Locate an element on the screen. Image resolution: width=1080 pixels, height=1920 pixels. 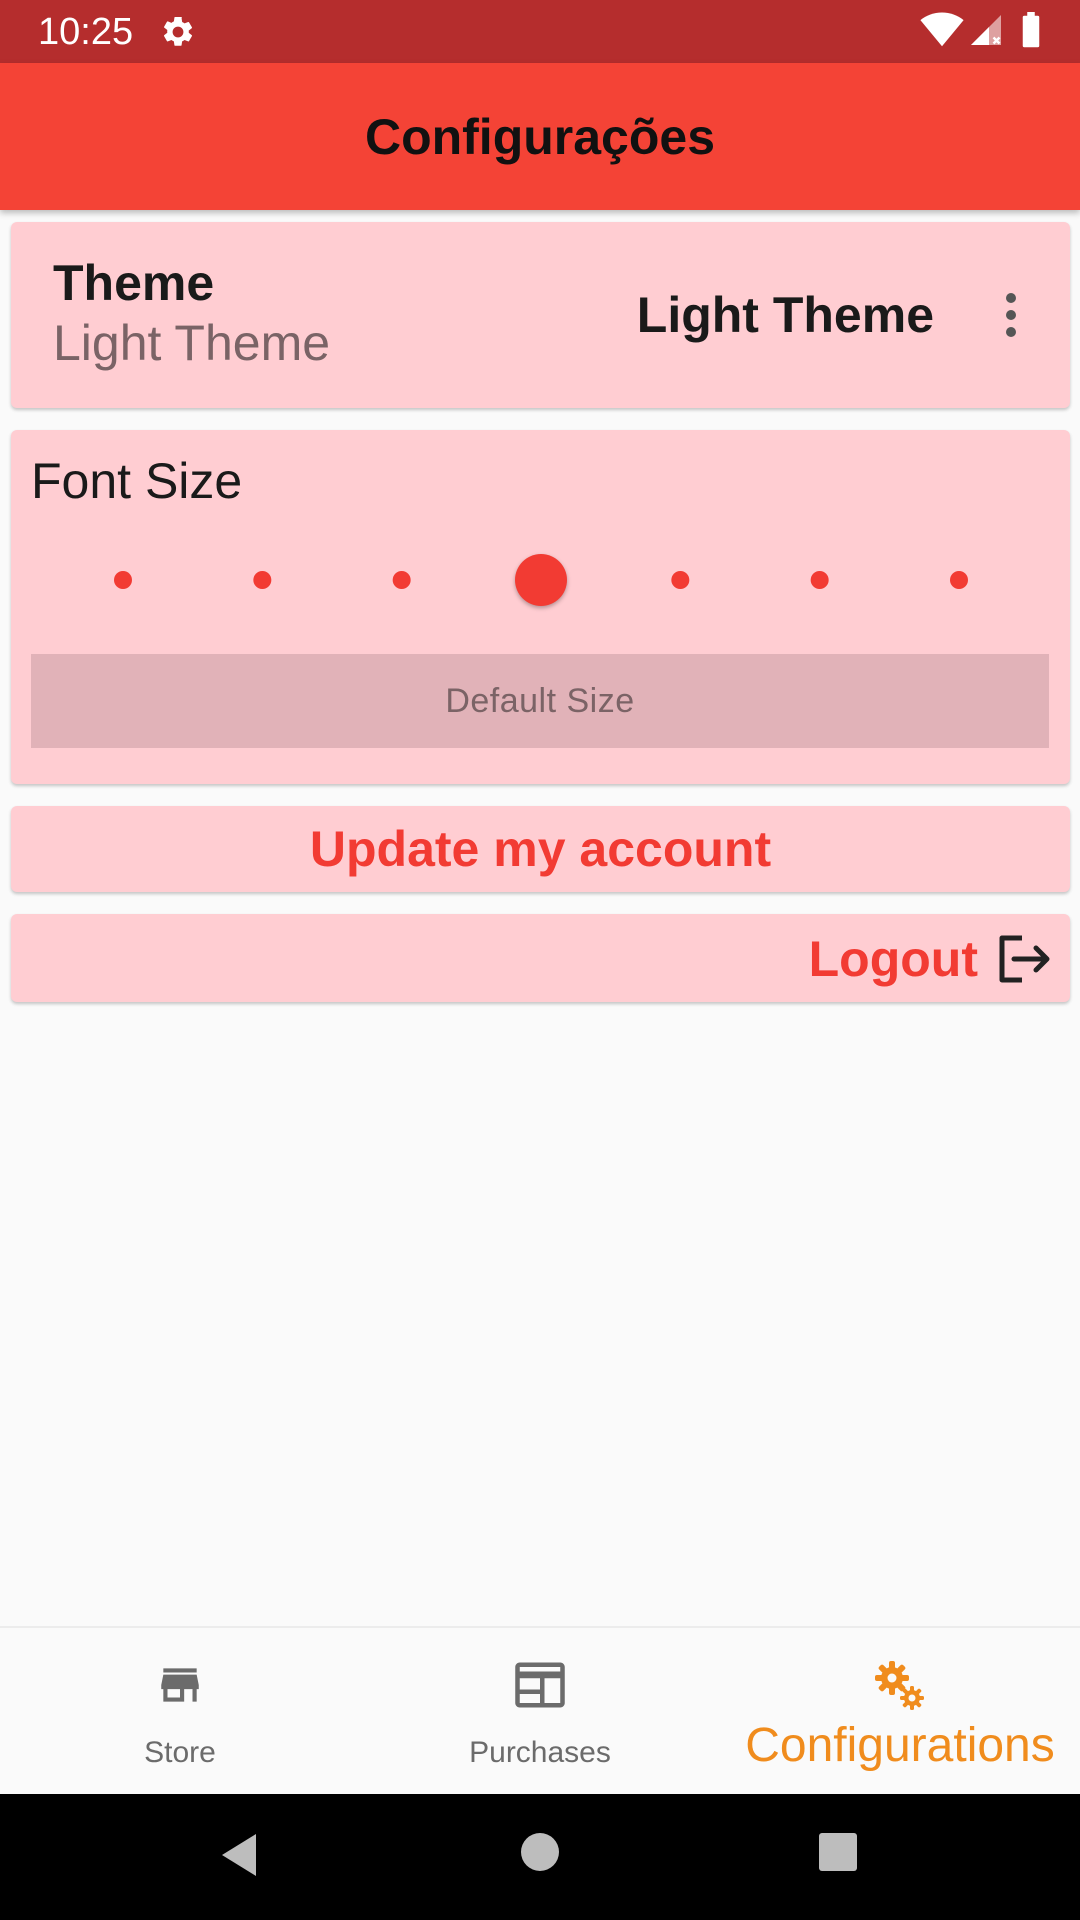
font-size-slider is located at coordinates (541, 580).